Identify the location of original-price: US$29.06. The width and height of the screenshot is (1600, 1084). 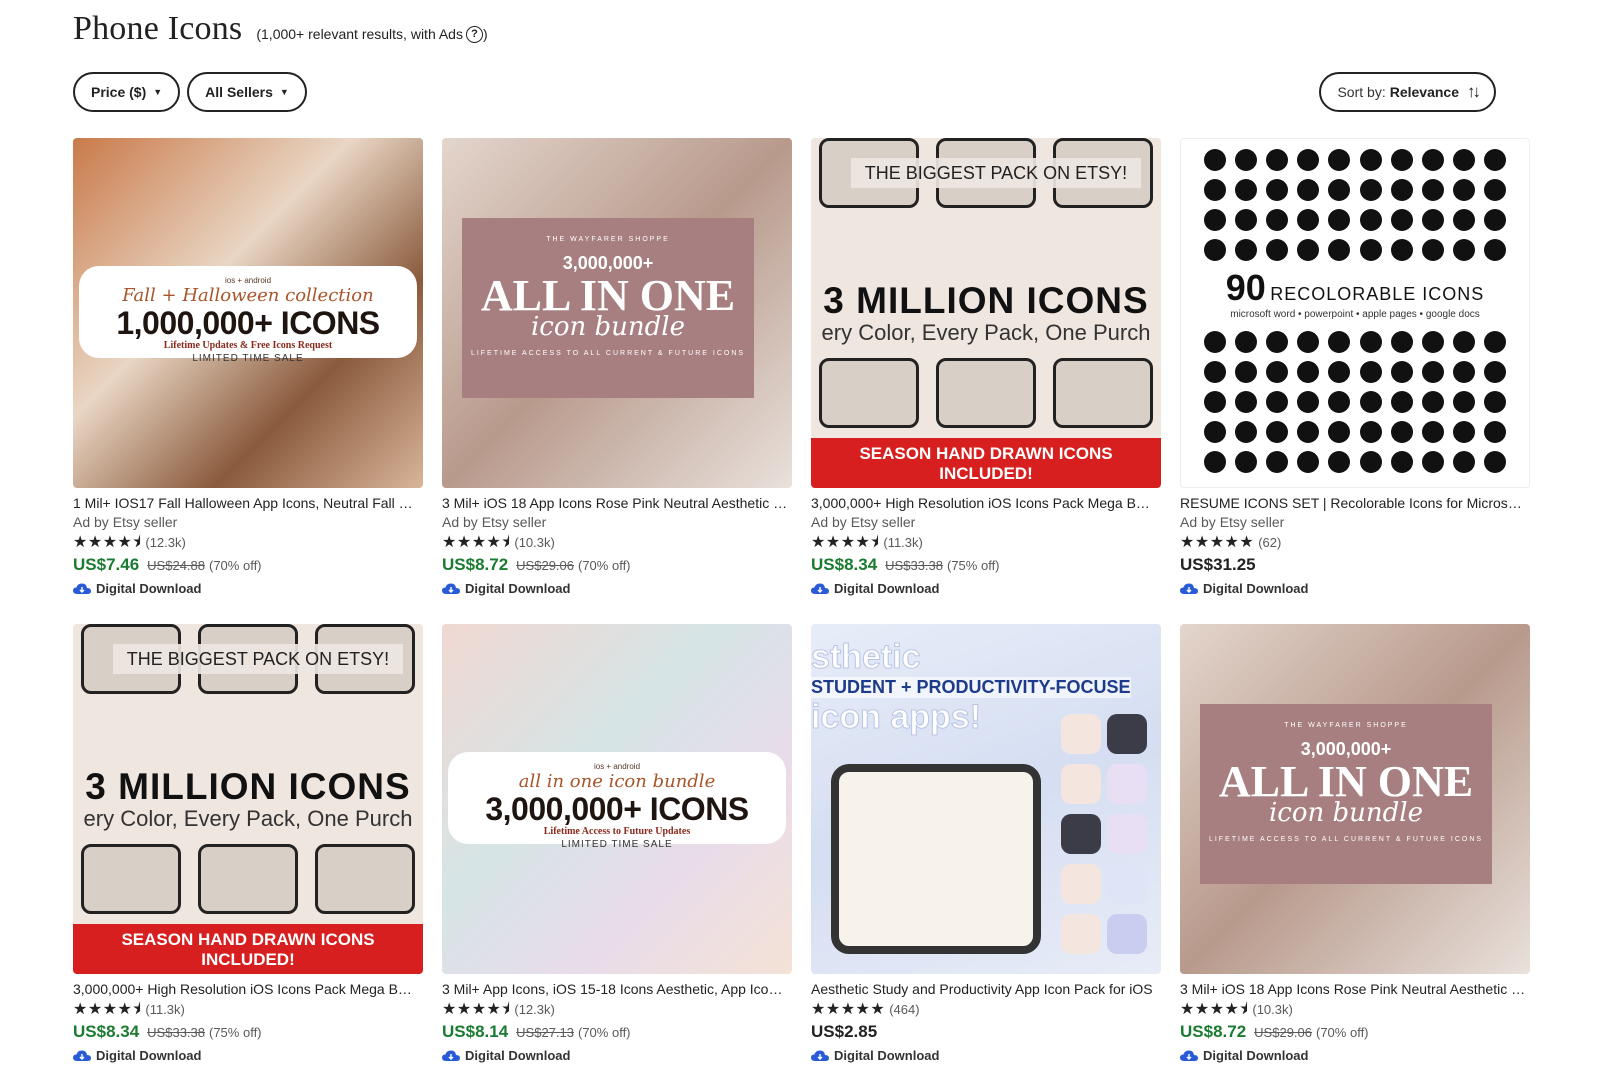
(1283, 1032).